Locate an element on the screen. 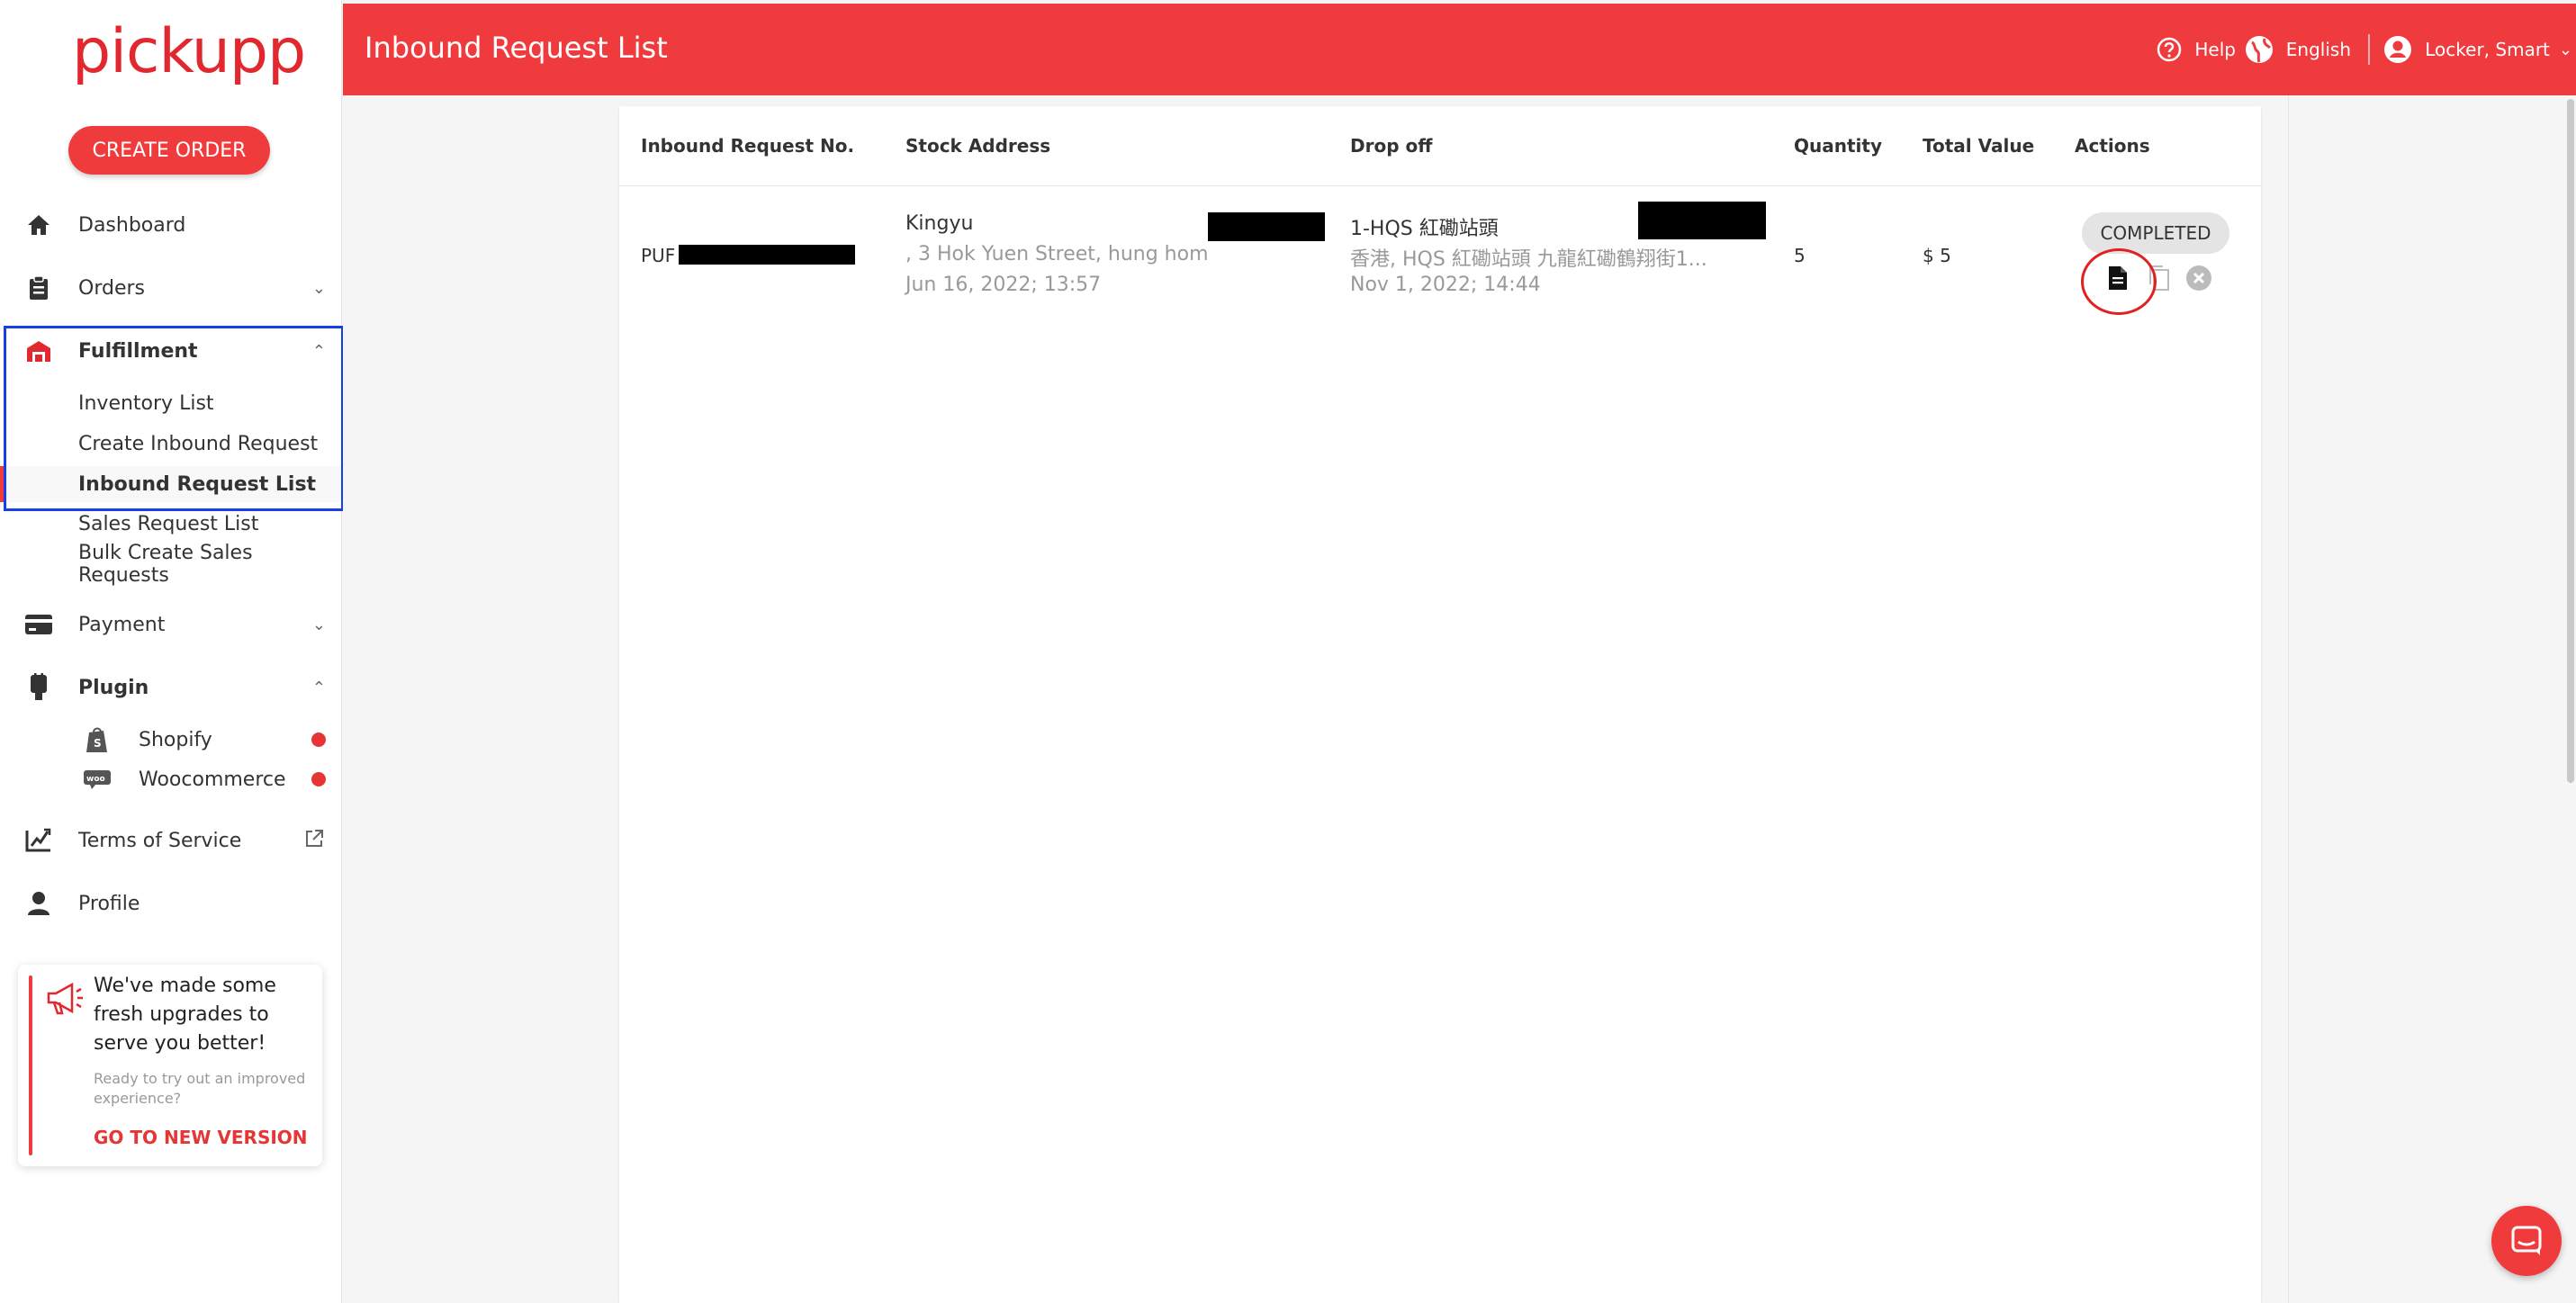  help-icon is located at coordinates (2169, 49).